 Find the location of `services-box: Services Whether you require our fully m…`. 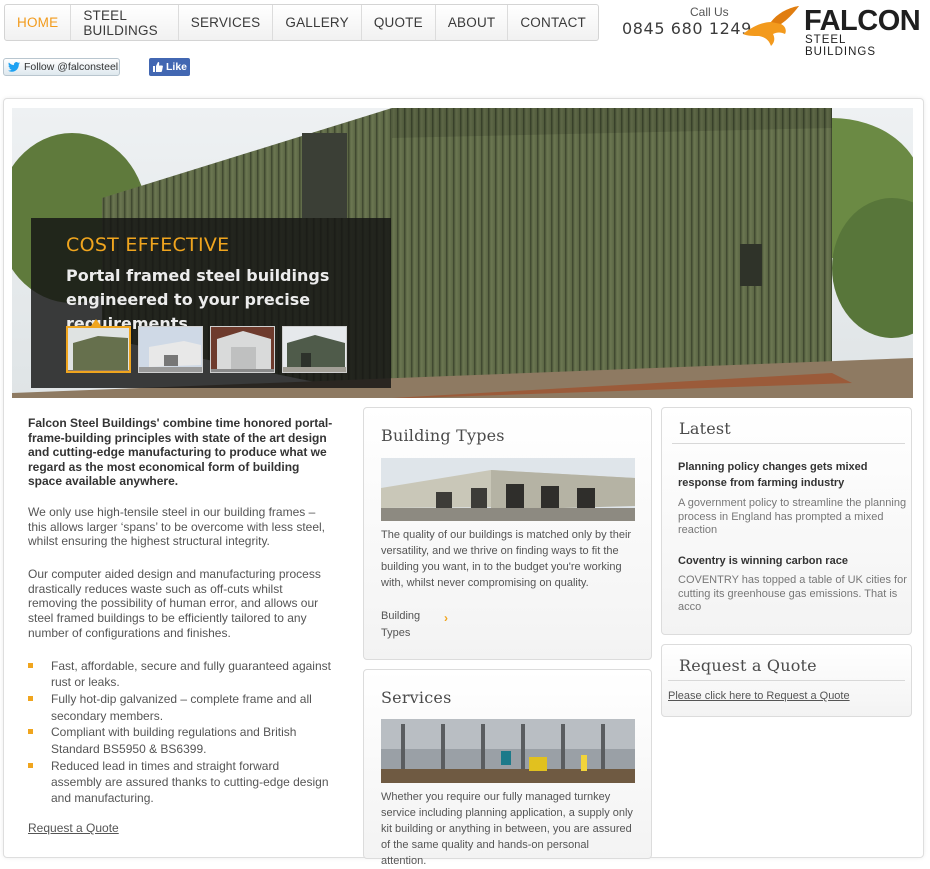

services-box: Services Whether you require our fully m… is located at coordinates (507, 768).